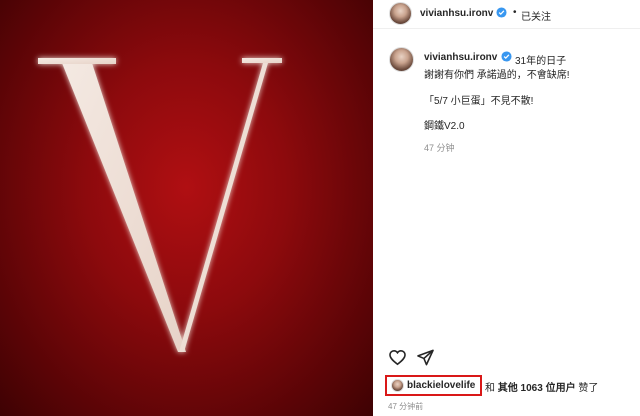  I want to click on caption-timestamp: 47 分钟, so click(439, 148).